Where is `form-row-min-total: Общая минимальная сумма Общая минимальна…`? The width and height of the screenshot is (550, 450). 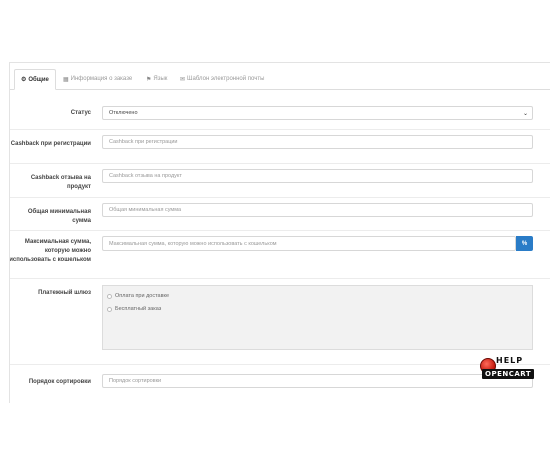
form-row-min-total: Общая минимальная сумма Общая минимальна… is located at coordinates (280, 214).